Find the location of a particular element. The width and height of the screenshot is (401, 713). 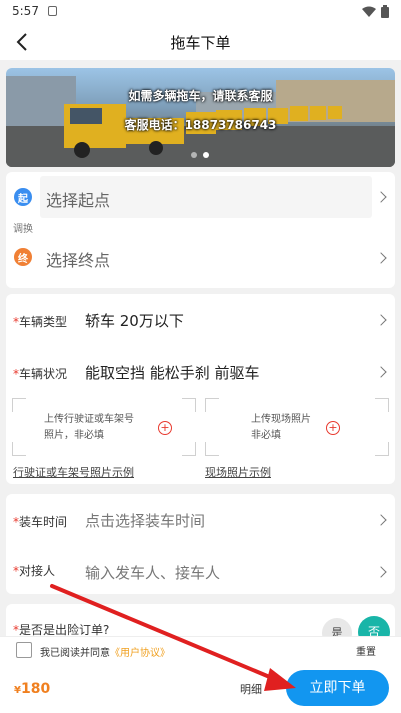

loading-time-row: *装车时间 点击选择装车时间 is located at coordinates (200, 520).